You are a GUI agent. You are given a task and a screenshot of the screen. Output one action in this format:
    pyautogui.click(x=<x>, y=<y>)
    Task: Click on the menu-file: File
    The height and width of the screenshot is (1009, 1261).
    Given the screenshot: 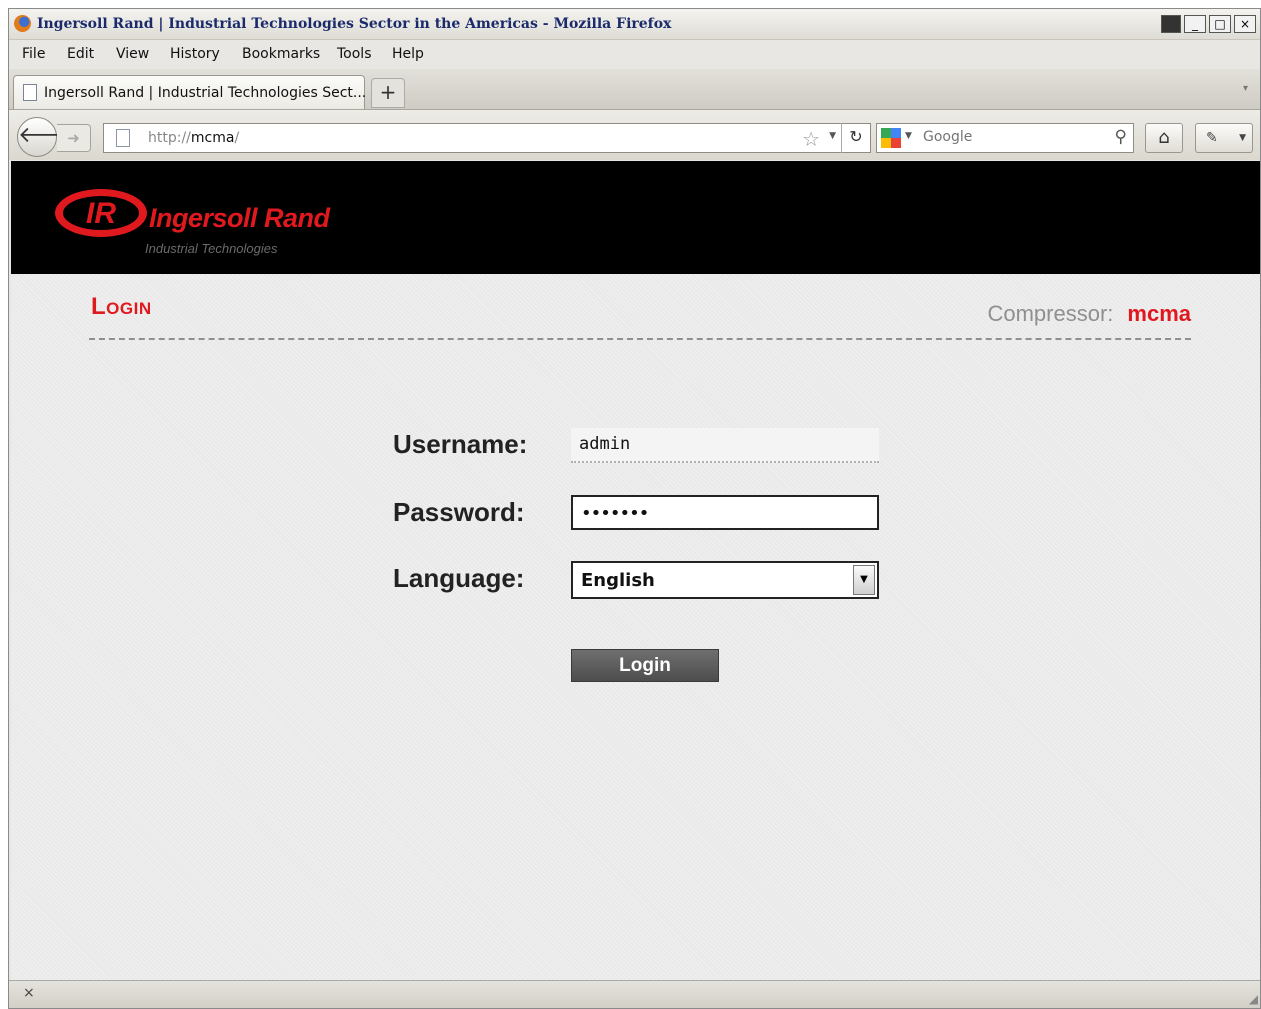 What is the action you would take?
    pyautogui.click(x=33, y=54)
    